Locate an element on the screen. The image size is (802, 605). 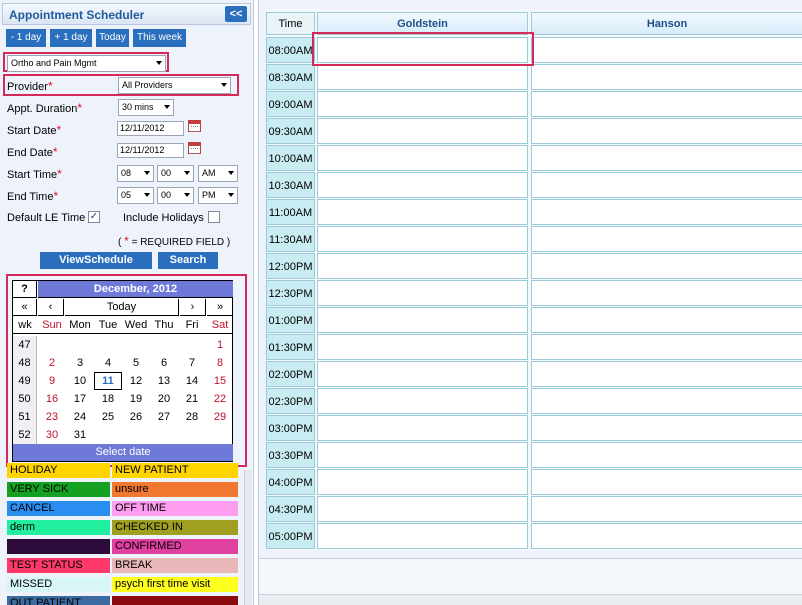
calendar-day: 29 is located at coordinates (220, 417).